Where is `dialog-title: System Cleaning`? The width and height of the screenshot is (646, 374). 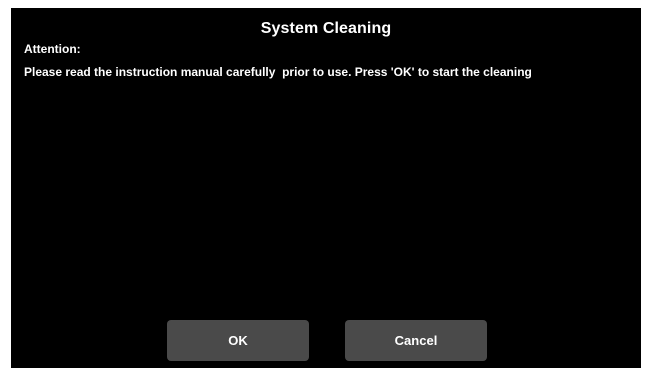 dialog-title: System Cleaning is located at coordinates (326, 28).